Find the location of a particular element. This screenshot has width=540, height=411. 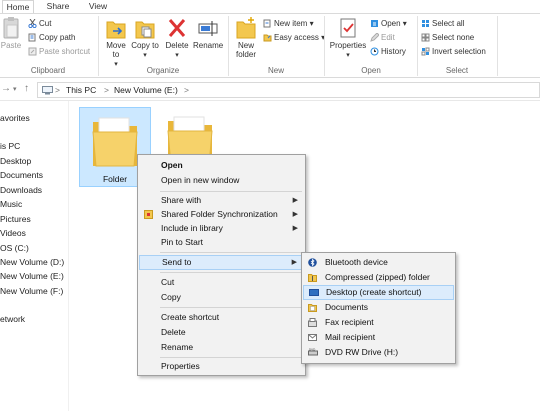

menu-item-share-with: Share with ▶ is located at coordinates (221, 200).